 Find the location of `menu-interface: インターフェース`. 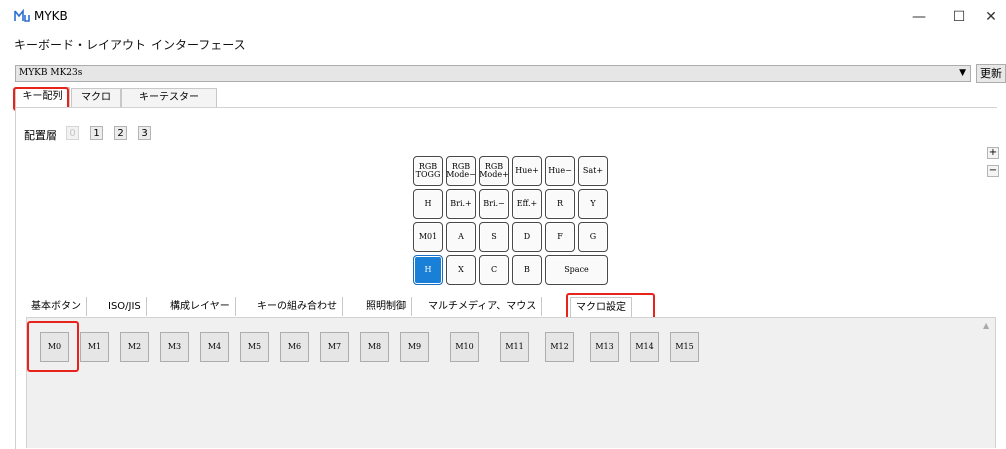

menu-interface: インターフェース is located at coordinates (198, 44).